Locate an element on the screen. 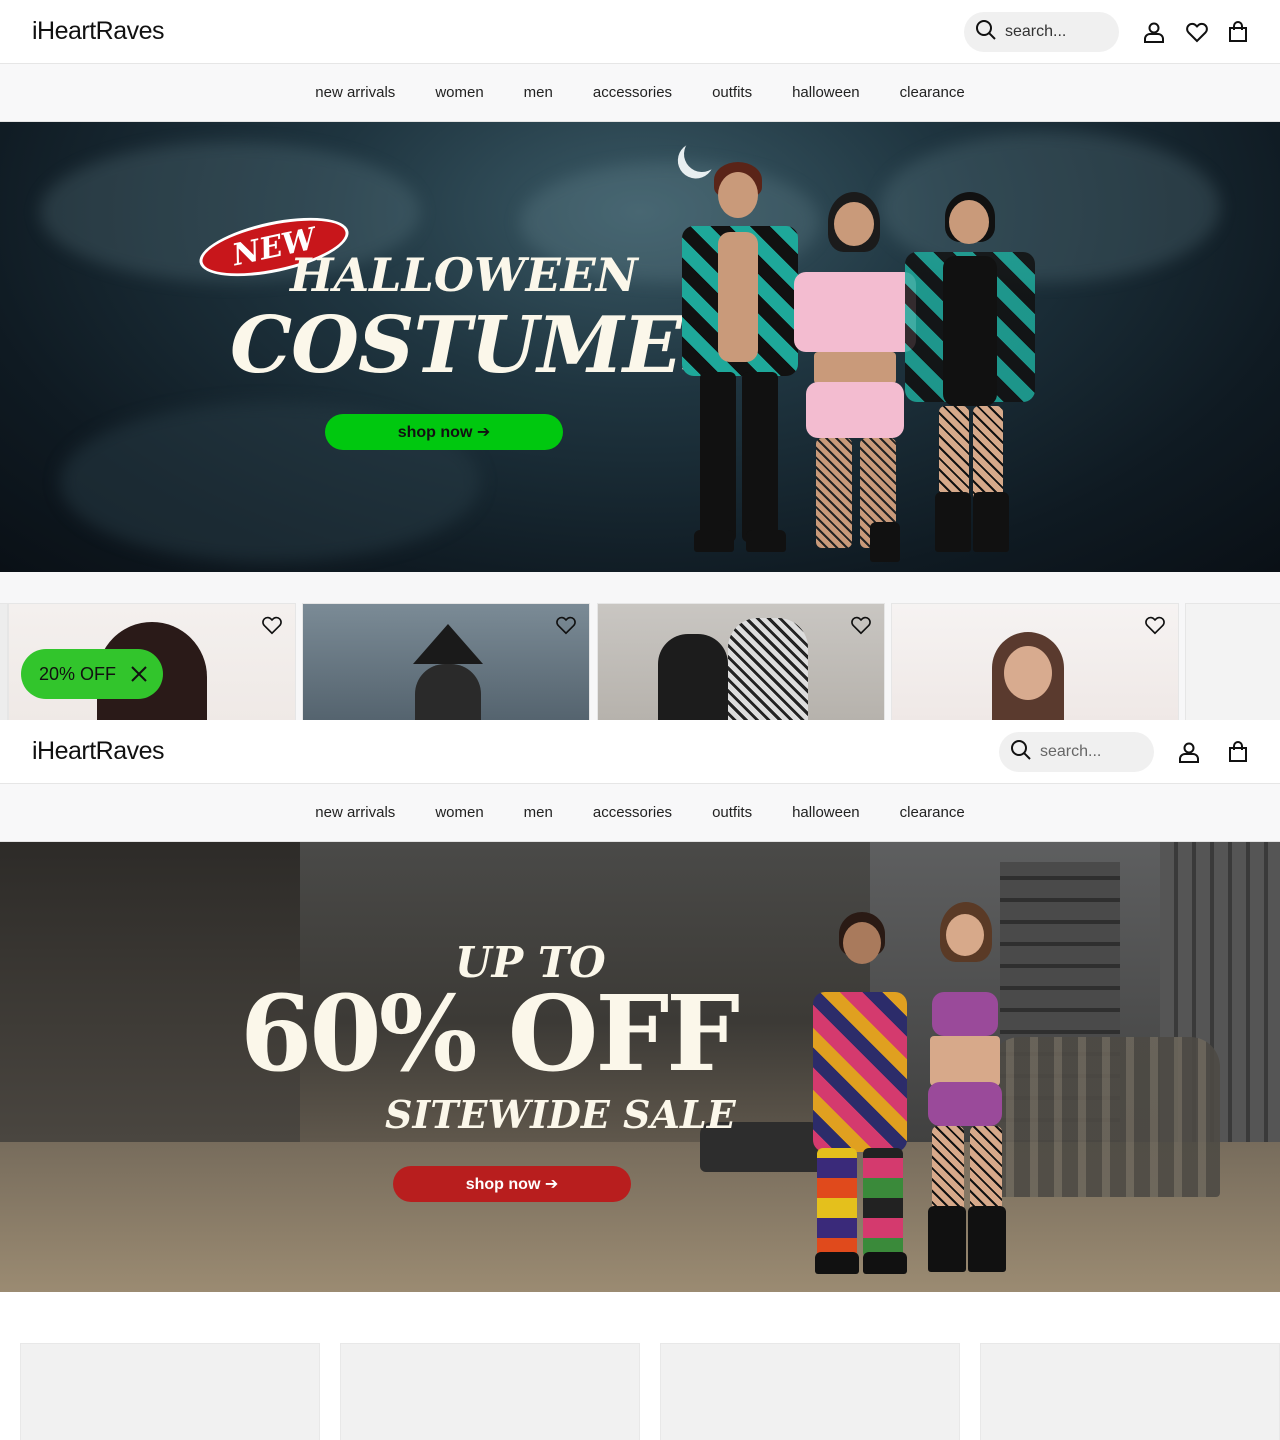 The image size is (1280, 1440). hero-title-line1: HALLOWEEN is located at coordinates (464, 275).